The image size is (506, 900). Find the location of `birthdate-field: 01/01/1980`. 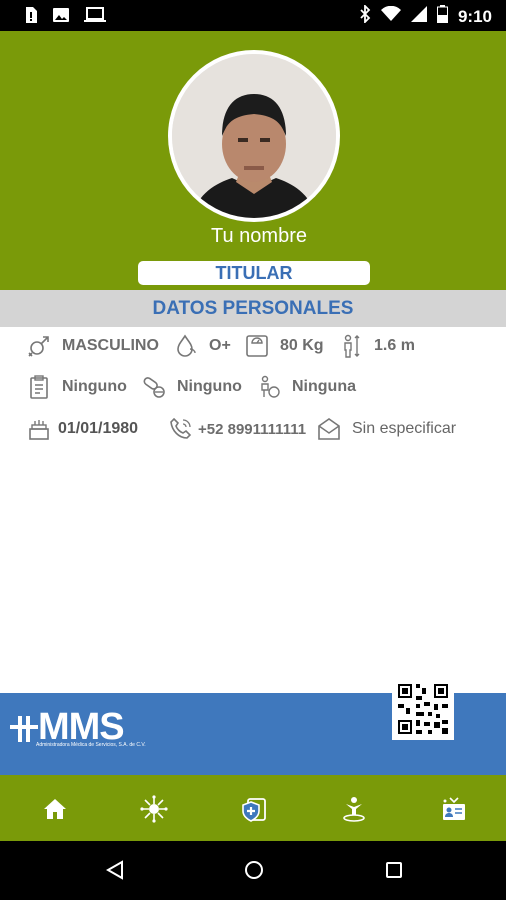

birthdate-field: 01/01/1980 is located at coordinates (82, 429).